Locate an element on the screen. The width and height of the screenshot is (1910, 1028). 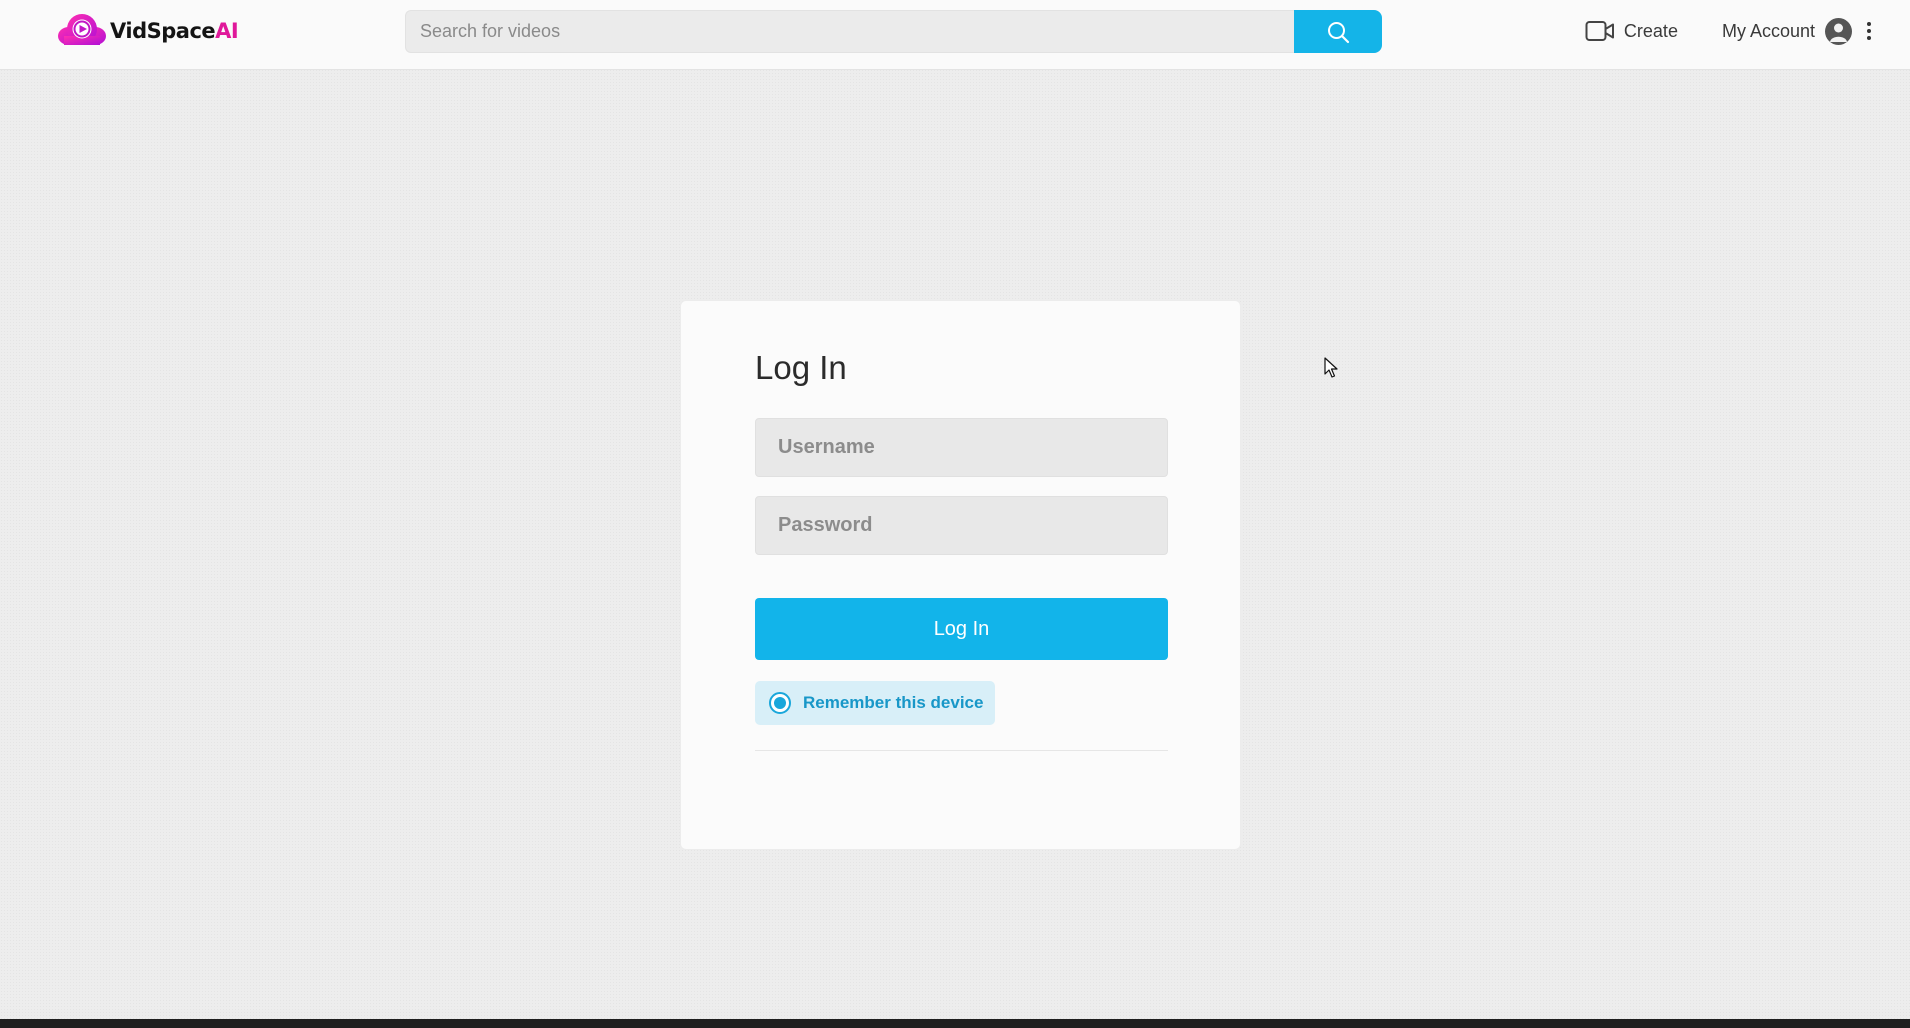
user-avatar-icon is located at coordinates (1838, 31).